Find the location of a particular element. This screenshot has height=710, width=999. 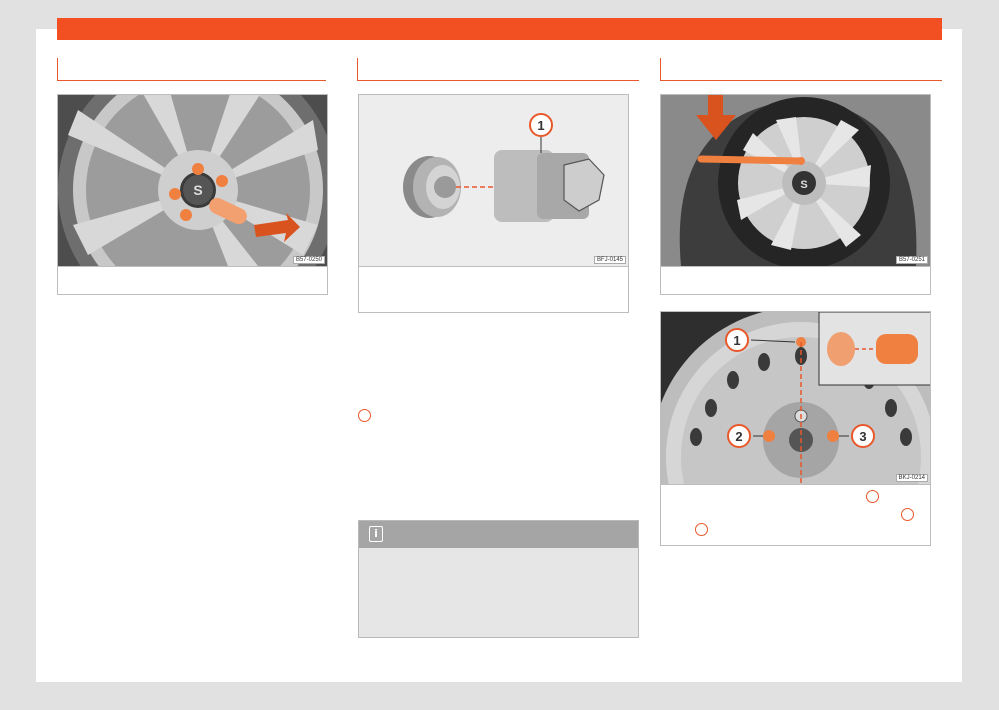

note-box: i is located at coordinates (498, 579).